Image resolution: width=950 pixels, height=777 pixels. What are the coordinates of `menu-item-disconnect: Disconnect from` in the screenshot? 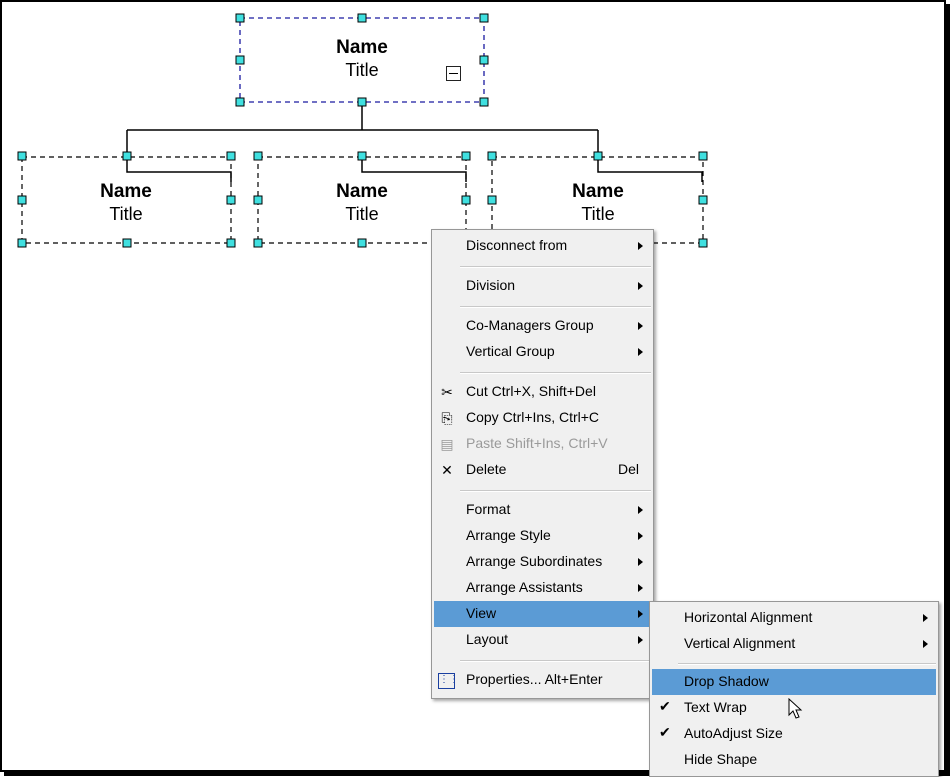 It's located at (542, 246).